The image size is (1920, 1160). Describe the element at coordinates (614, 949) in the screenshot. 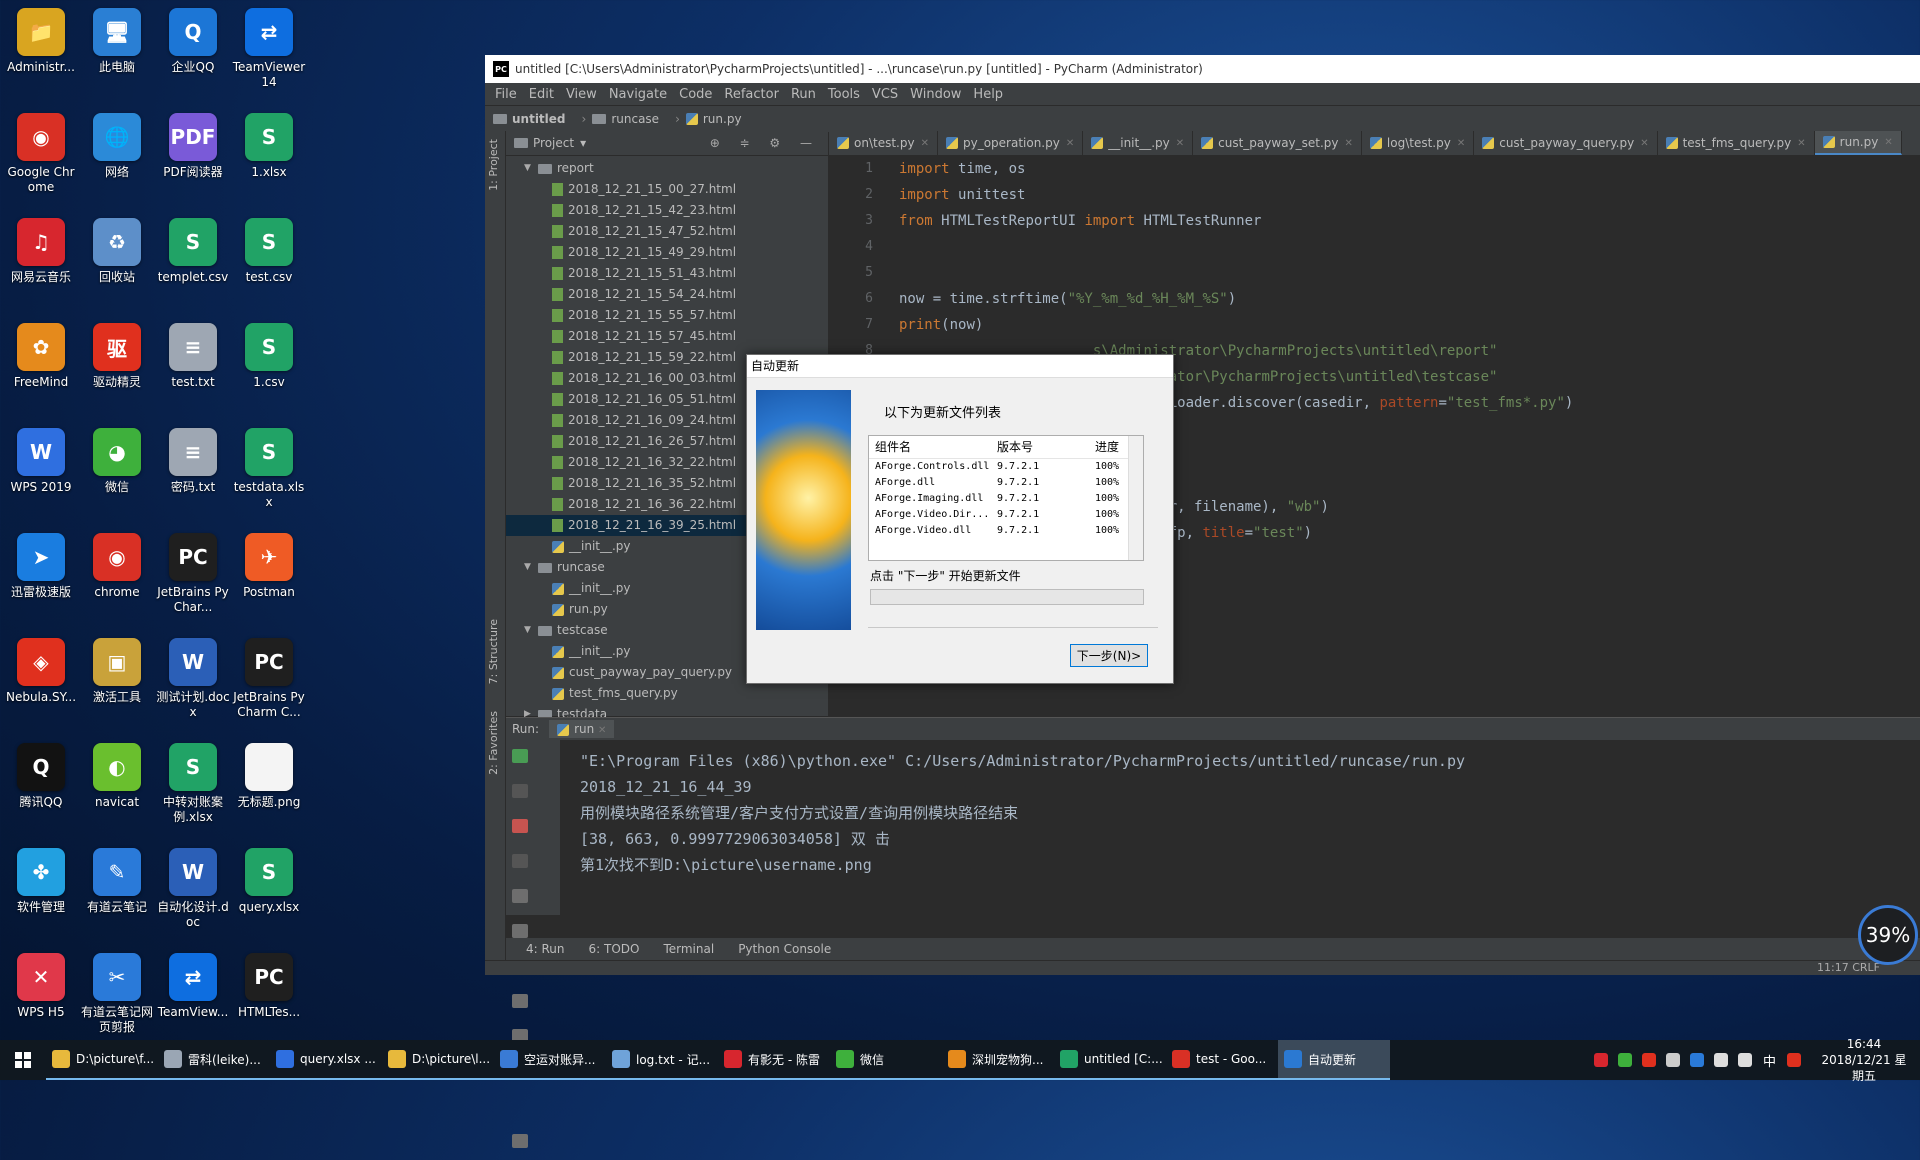

I see `tool-window-tab: 6: TODO` at that location.